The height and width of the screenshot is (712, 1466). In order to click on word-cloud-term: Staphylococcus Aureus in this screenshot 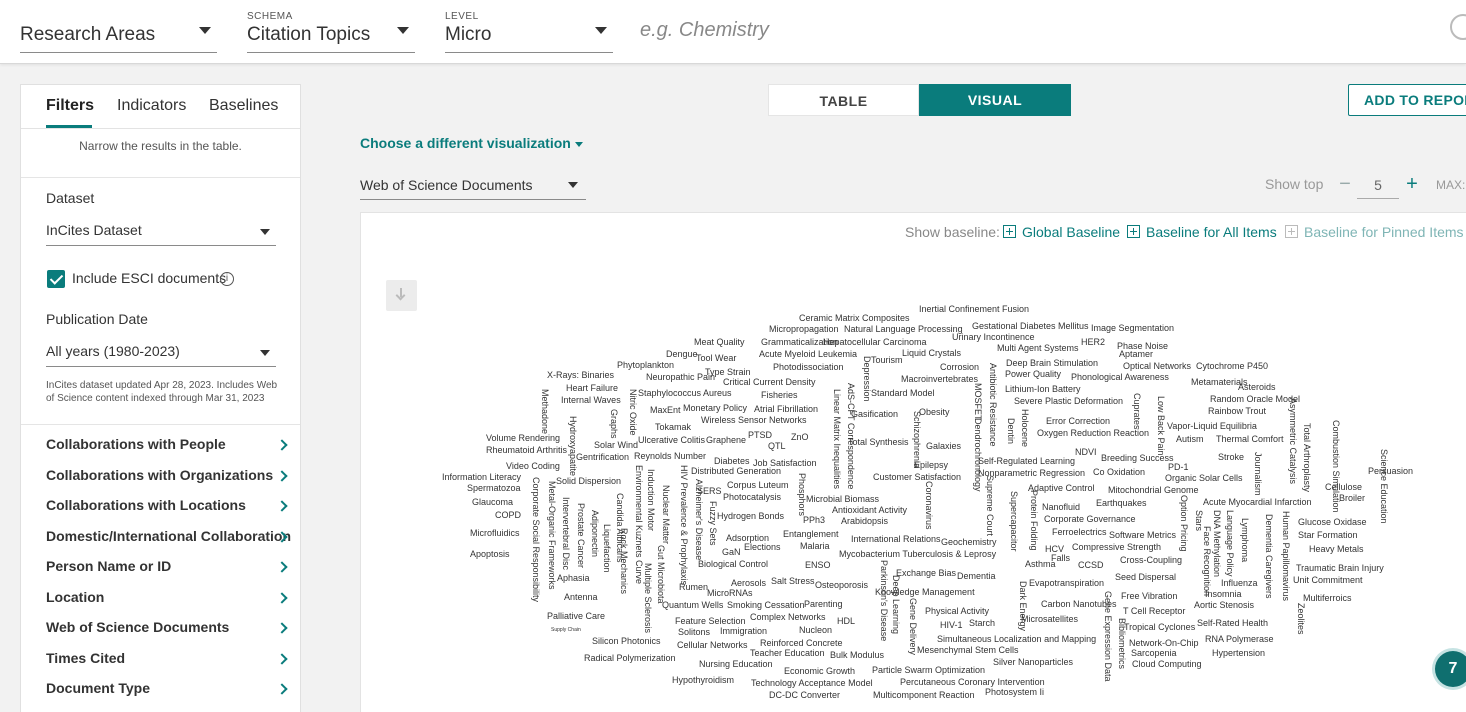, I will do `click(685, 393)`.